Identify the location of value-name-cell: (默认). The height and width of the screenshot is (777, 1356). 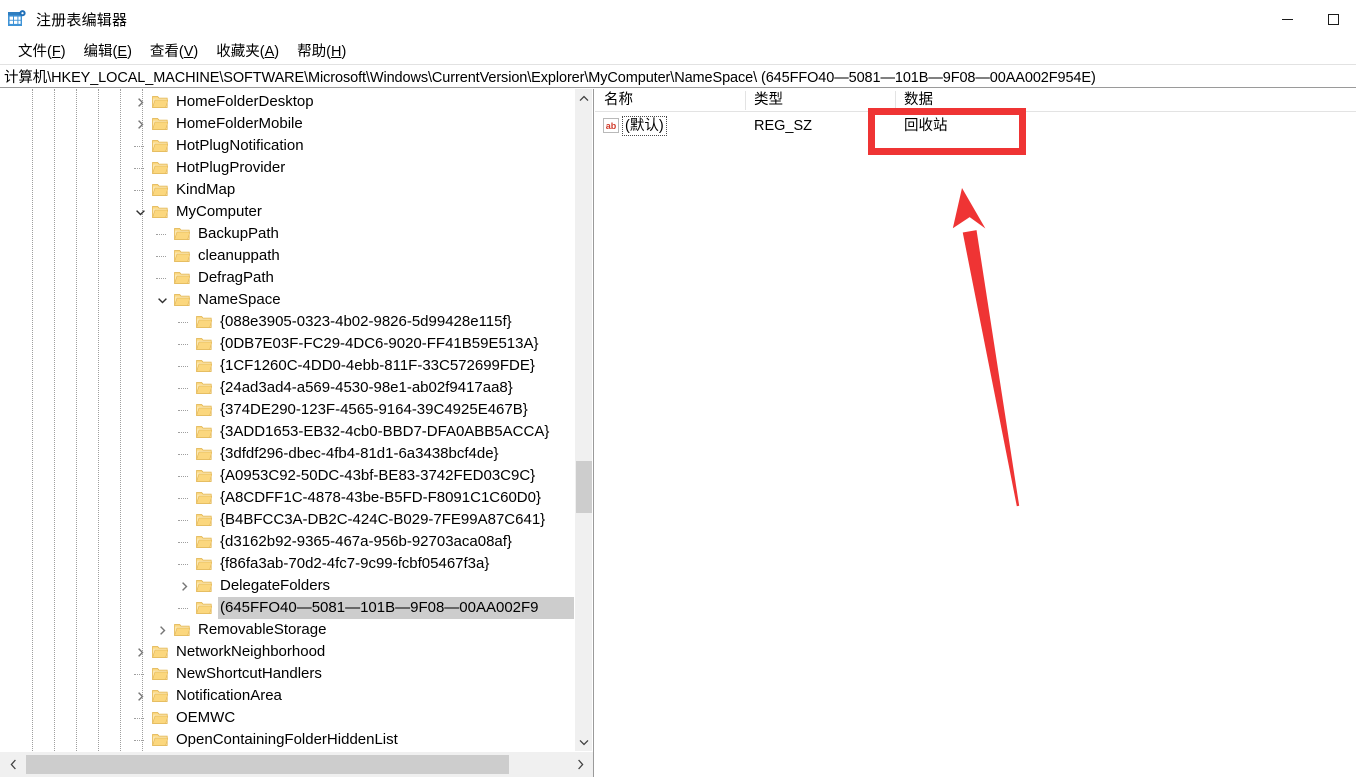
(644, 126).